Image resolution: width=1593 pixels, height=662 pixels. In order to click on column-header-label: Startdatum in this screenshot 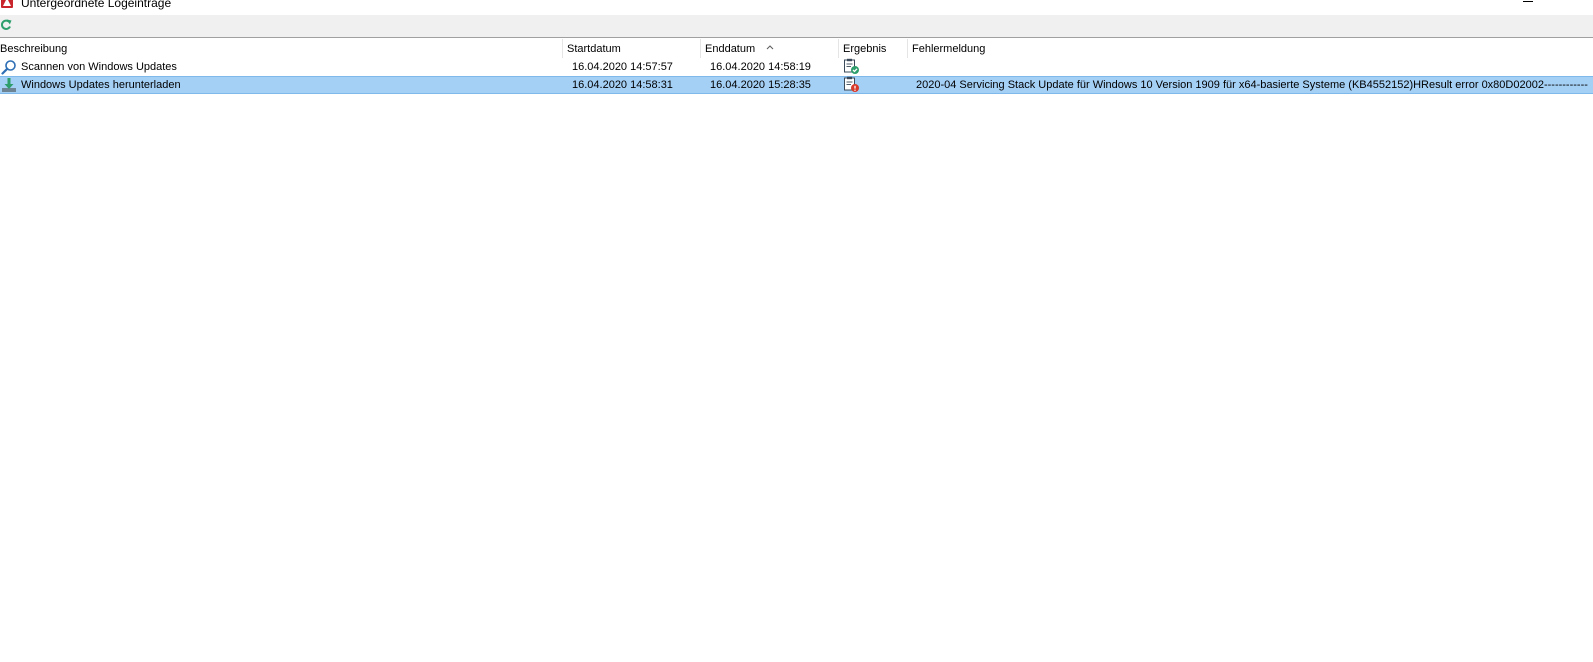, I will do `click(594, 49)`.